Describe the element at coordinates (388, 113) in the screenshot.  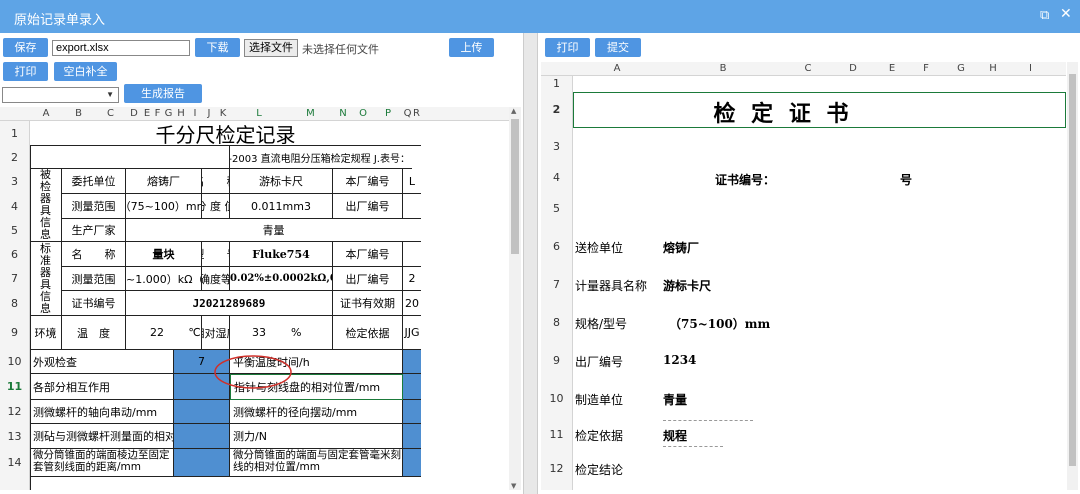
I see `column-label: P` at that location.